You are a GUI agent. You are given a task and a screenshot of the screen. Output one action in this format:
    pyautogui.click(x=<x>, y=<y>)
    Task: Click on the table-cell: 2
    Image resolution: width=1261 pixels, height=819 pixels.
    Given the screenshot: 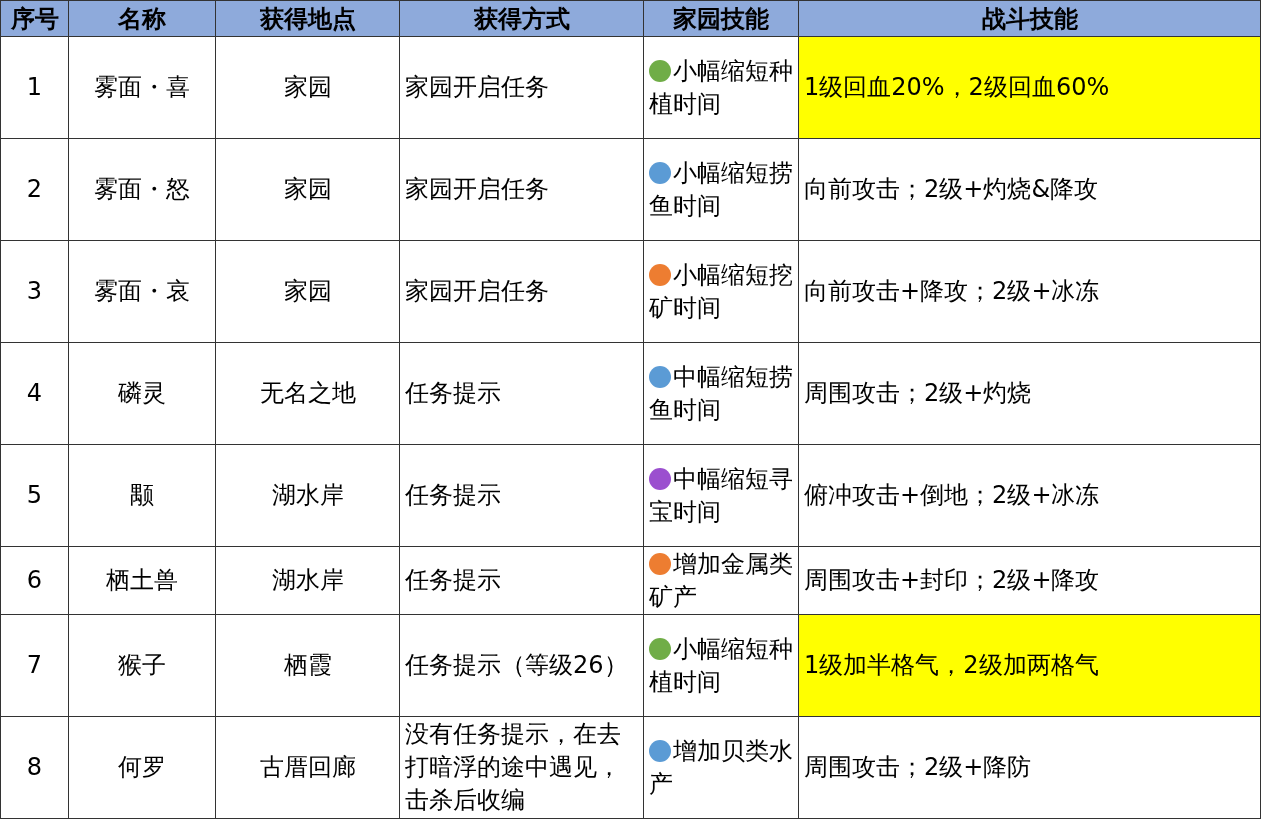 What is the action you would take?
    pyautogui.click(x=34, y=189)
    